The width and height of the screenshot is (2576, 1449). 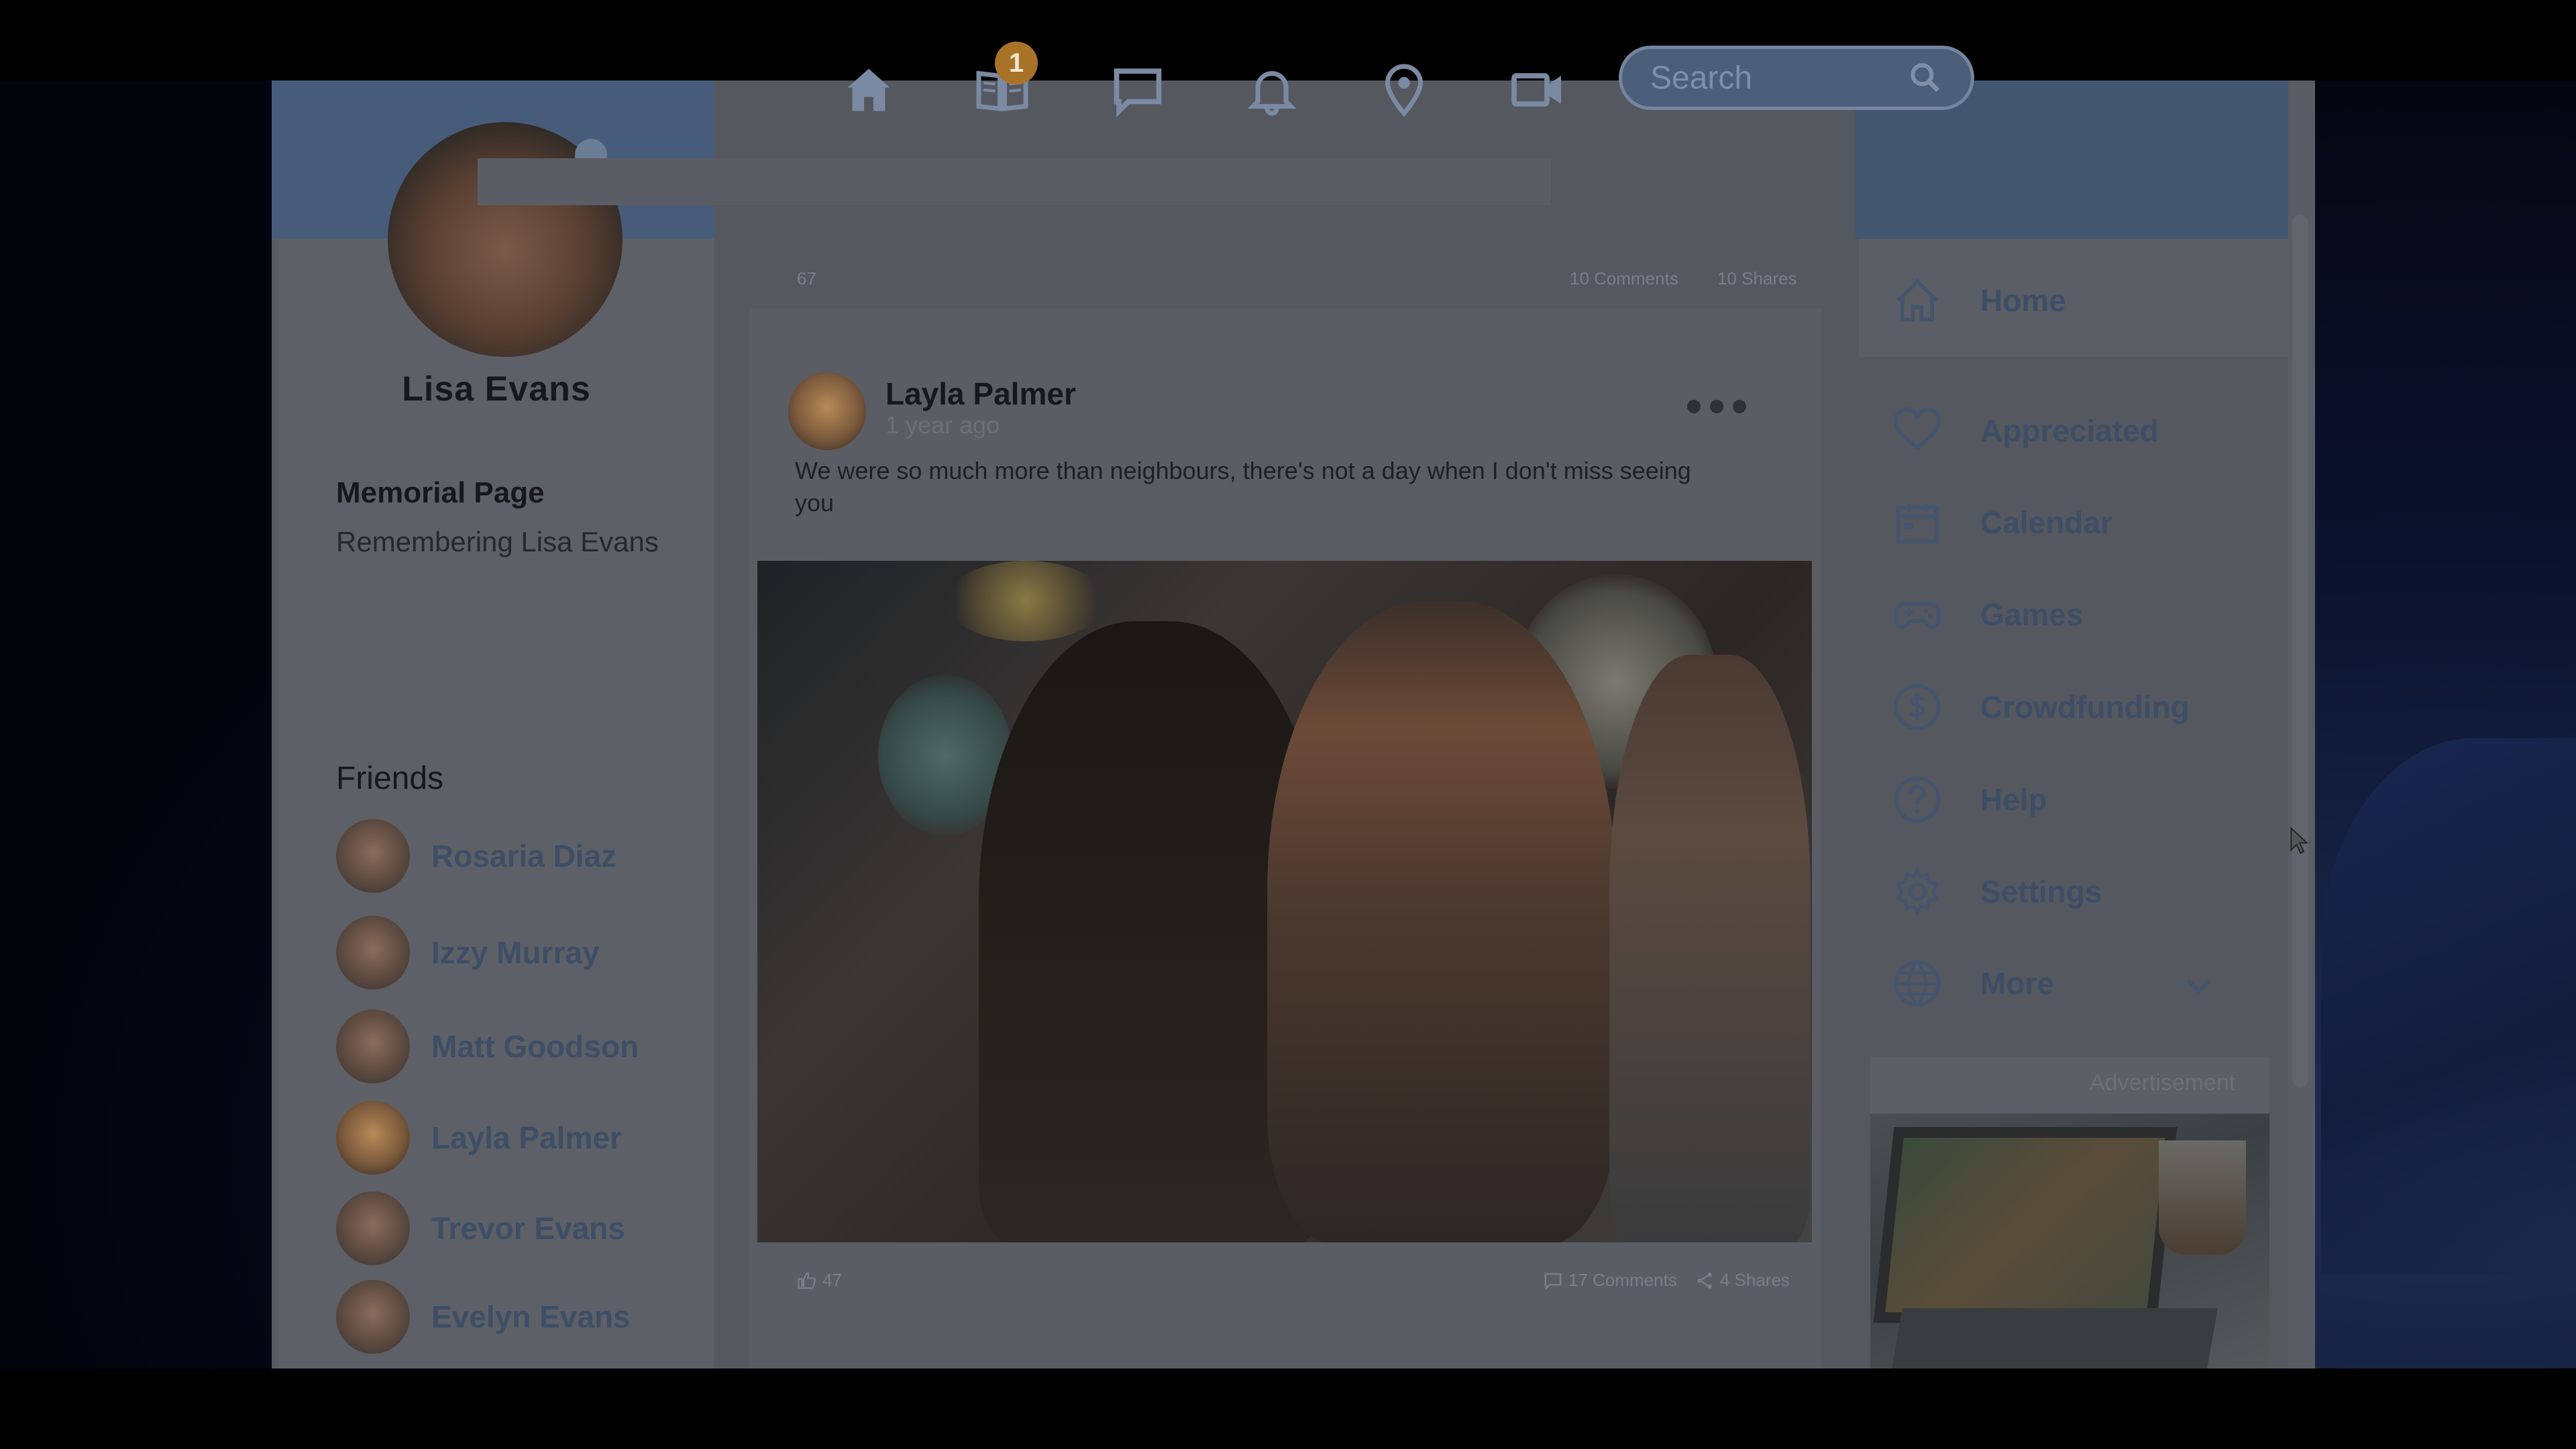 What do you see at coordinates (2300, 651) in the screenshot?
I see `scrollbar-thumb` at bounding box center [2300, 651].